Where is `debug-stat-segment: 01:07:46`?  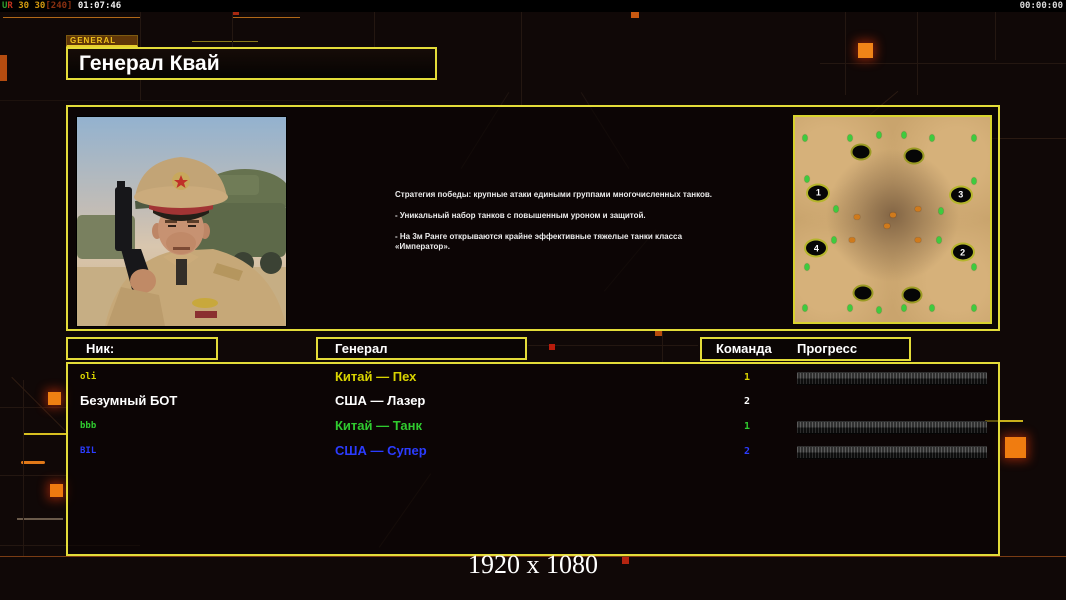 debug-stat-segment: 01:07:46 is located at coordinates (97, 6).